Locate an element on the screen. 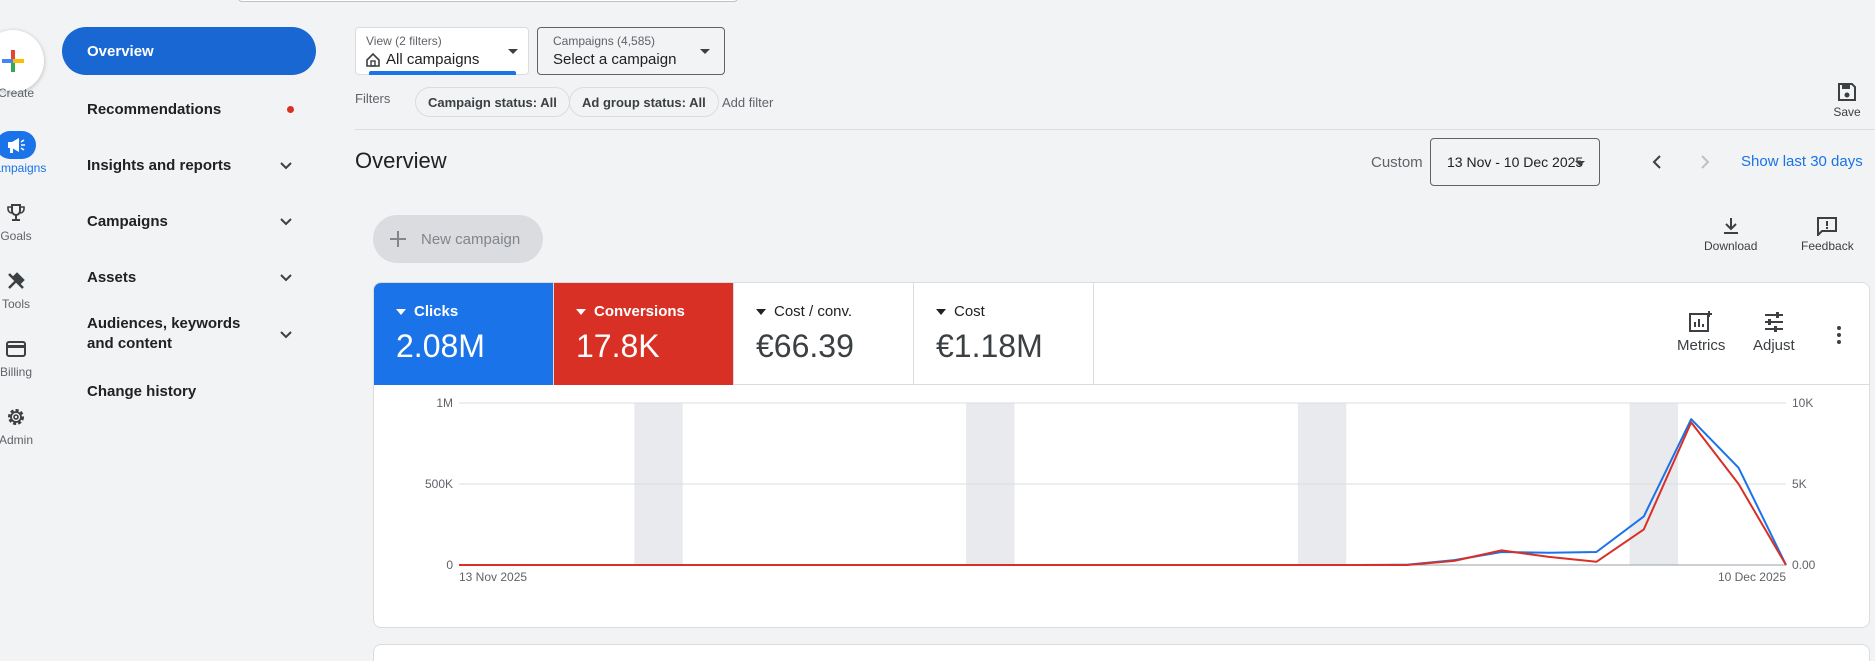 The image size is (1875, 661). metric-value: 2.08M is located at coordinates (440, 346).